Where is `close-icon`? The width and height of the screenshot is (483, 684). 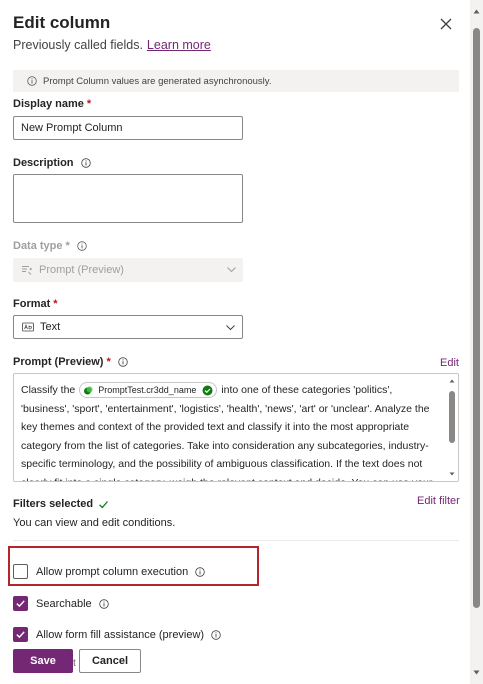 close-icon is located at coordinates (446, 24).